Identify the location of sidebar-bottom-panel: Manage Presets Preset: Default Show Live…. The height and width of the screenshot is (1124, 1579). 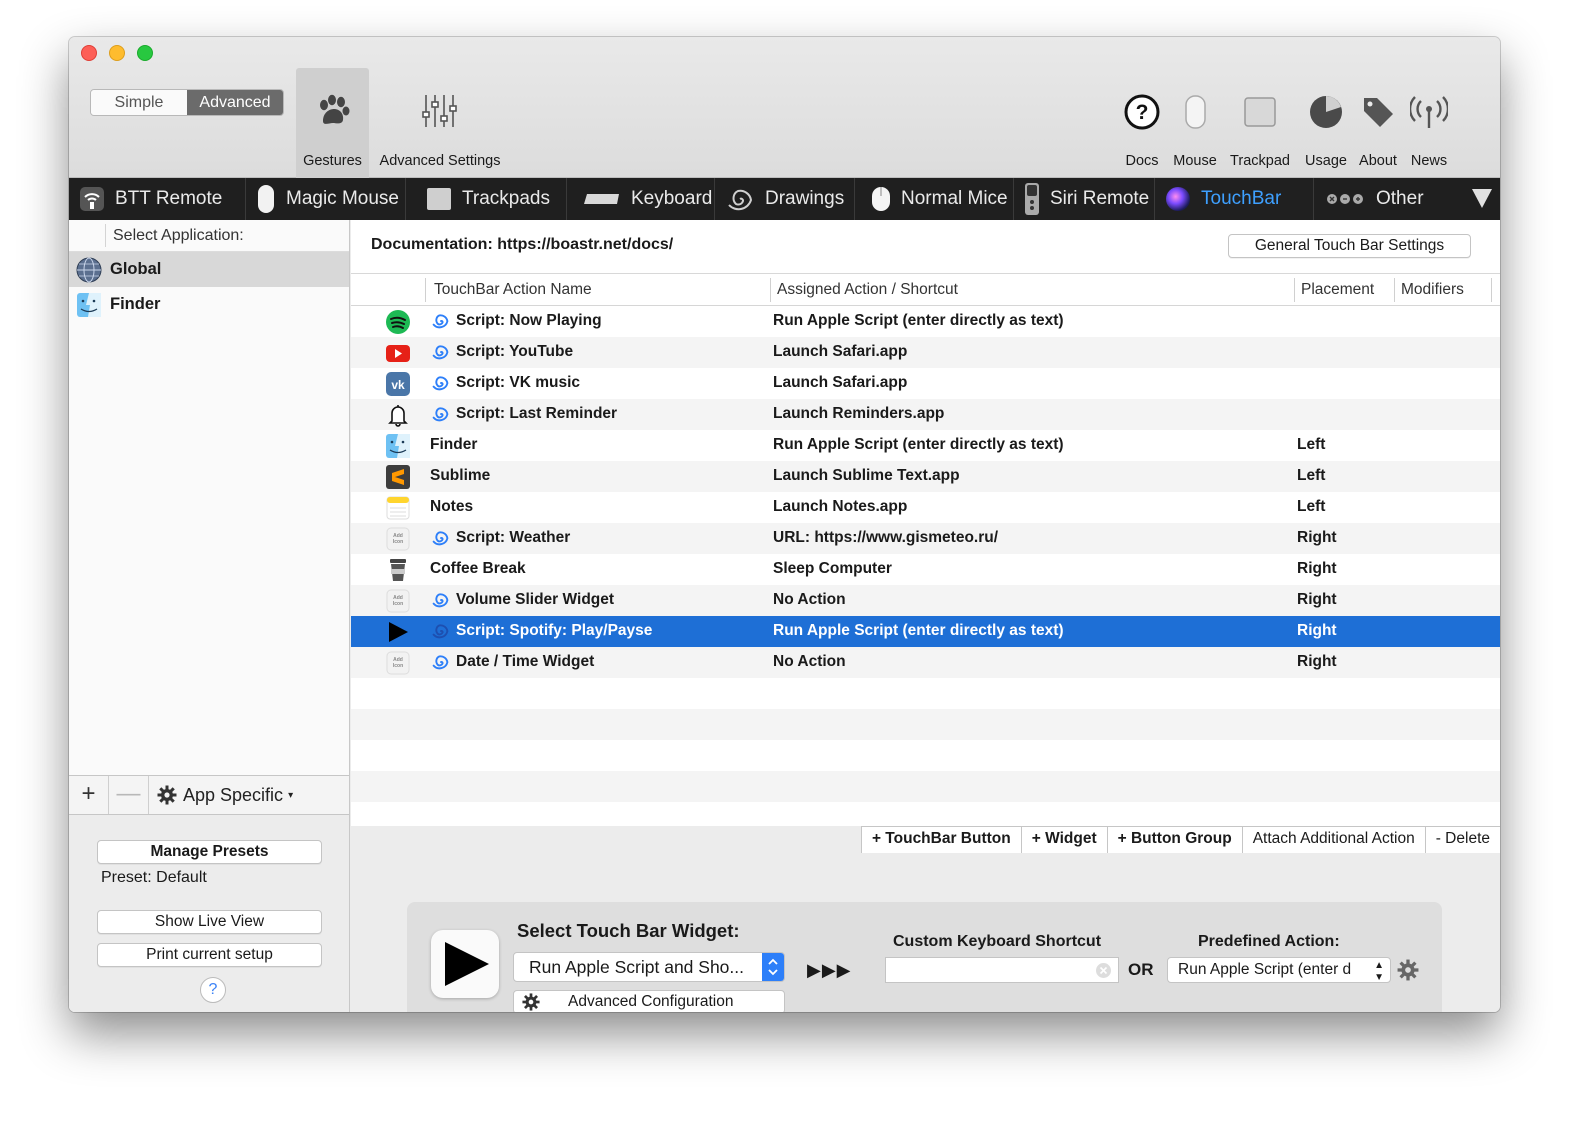
(209, 913).